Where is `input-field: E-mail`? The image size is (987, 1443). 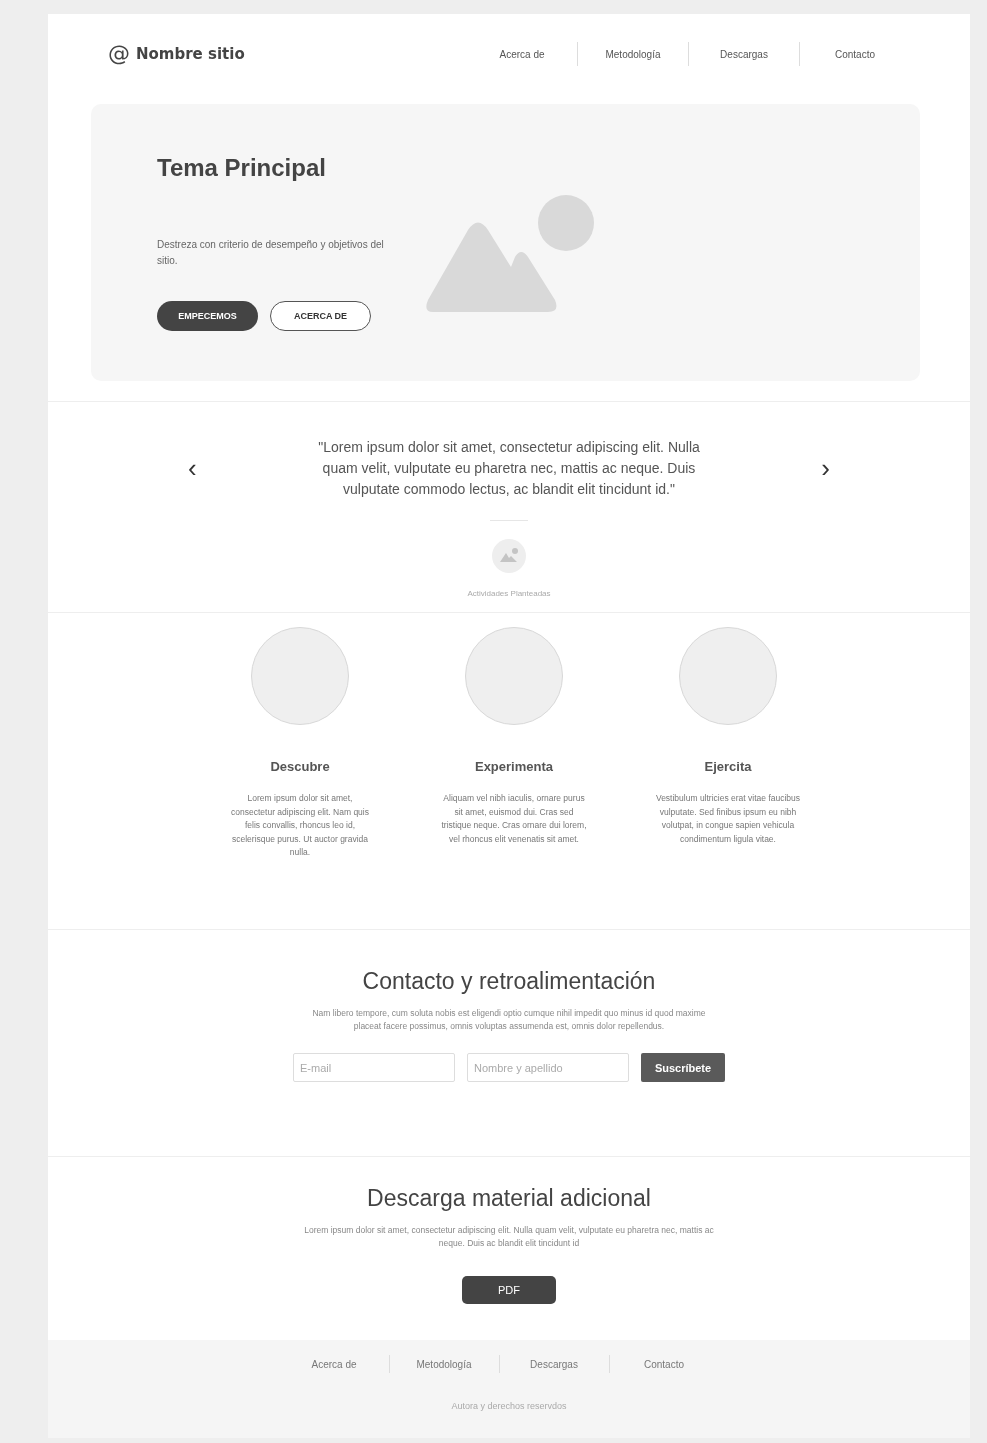 input-field: E-mail is located at coordinates (374, 1067).